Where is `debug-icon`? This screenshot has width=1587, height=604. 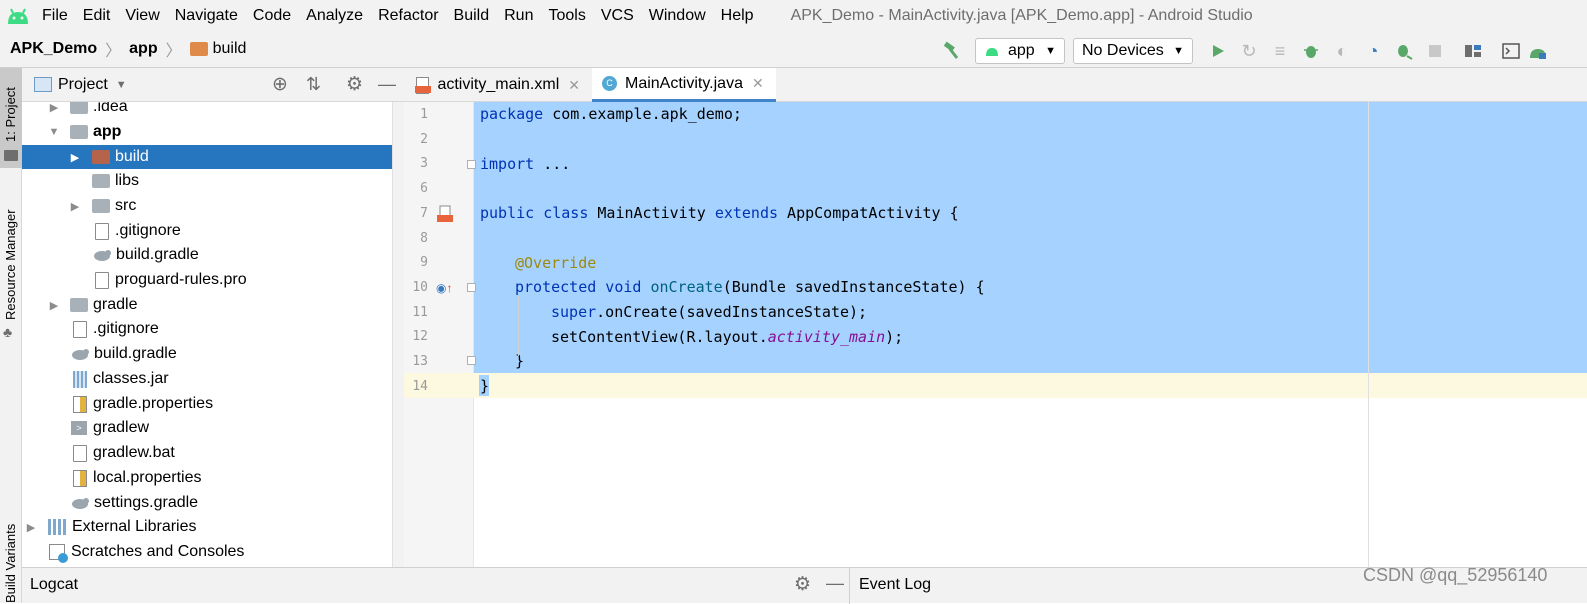 debug-icon is located at coordinates (1311, 51).